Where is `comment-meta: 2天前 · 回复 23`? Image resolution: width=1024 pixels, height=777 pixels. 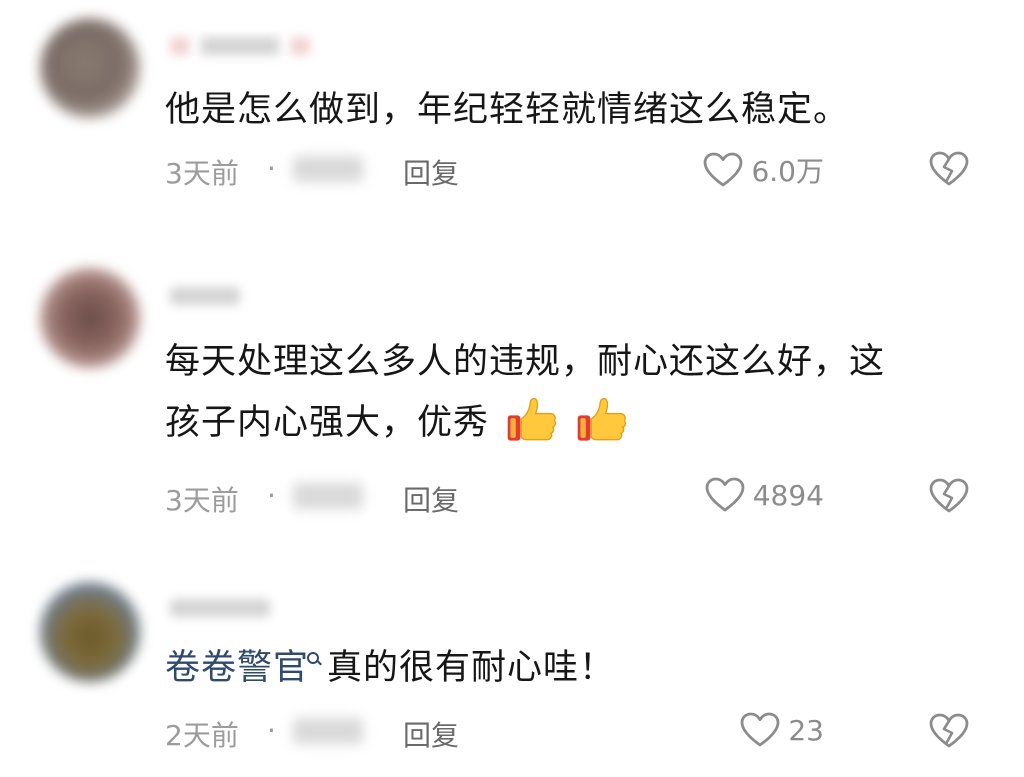
comment-meta: 2天前 · 回复 23 is located at coordinates (574, 732).